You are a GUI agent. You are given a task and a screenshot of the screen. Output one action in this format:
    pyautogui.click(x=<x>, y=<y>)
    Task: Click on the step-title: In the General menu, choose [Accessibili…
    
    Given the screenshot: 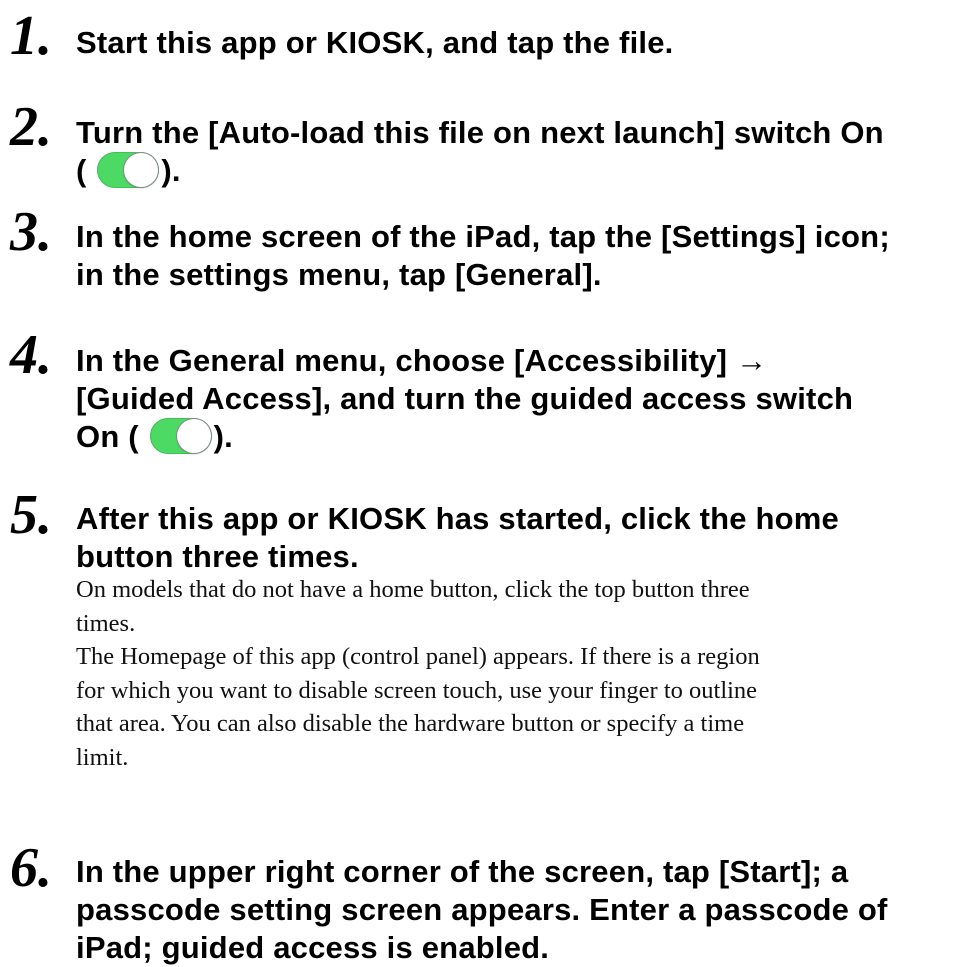 What is the action you would take?
    pyautogui.click(x=516, y=399)
    